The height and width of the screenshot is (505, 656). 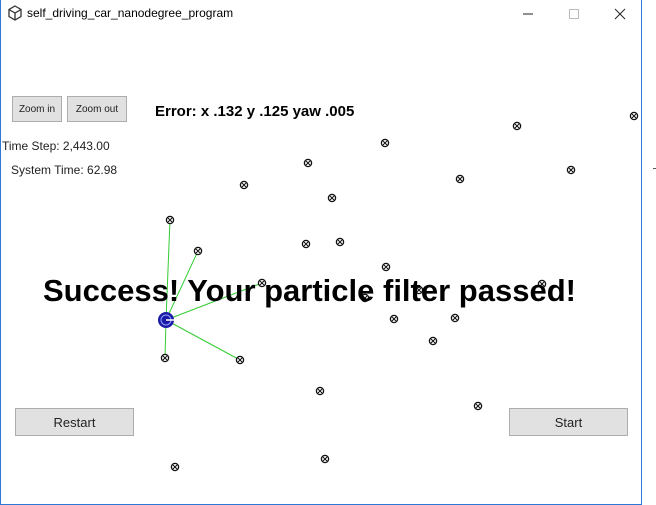 I want to click on system-time-readout: System Time: 62.98, so click(x=64, y=170).